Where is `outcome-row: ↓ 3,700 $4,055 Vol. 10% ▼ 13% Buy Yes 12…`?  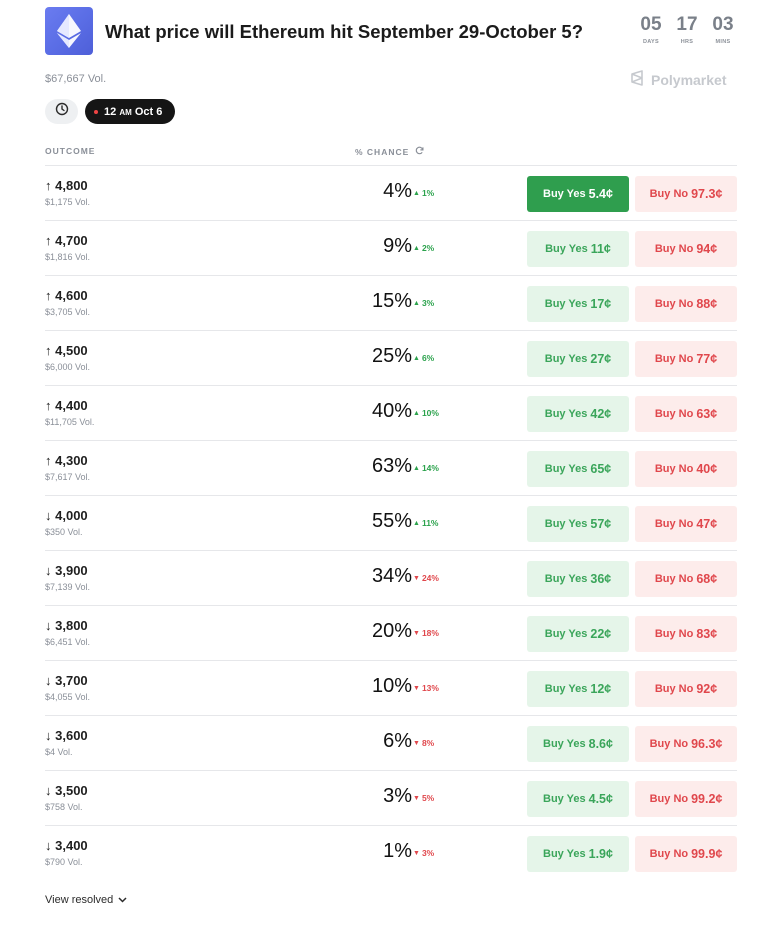 outcome-row: ↓ 3,700 $4,055 Vol. 10% ▼ 13% Buy Yes 12… is located at coordinates (391, 687).